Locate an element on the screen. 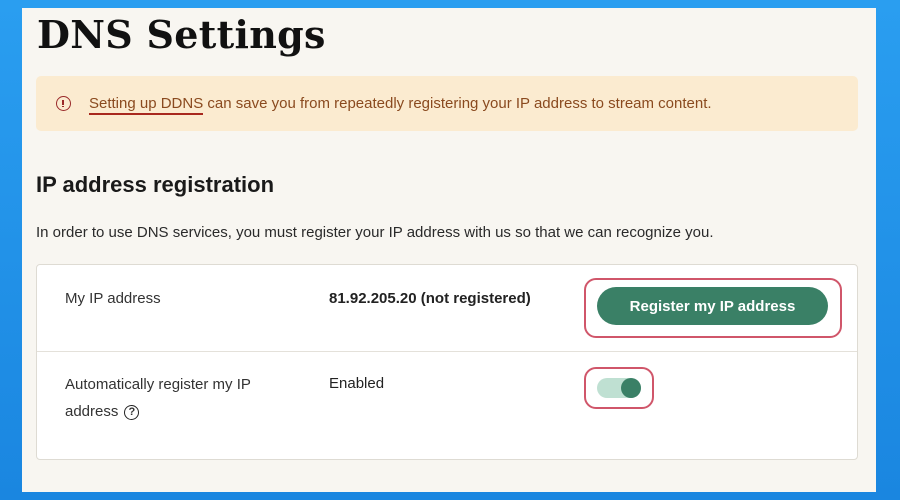 This screenshot has height=500, width=900. toggle-knob is located at coordinates (631, 388).